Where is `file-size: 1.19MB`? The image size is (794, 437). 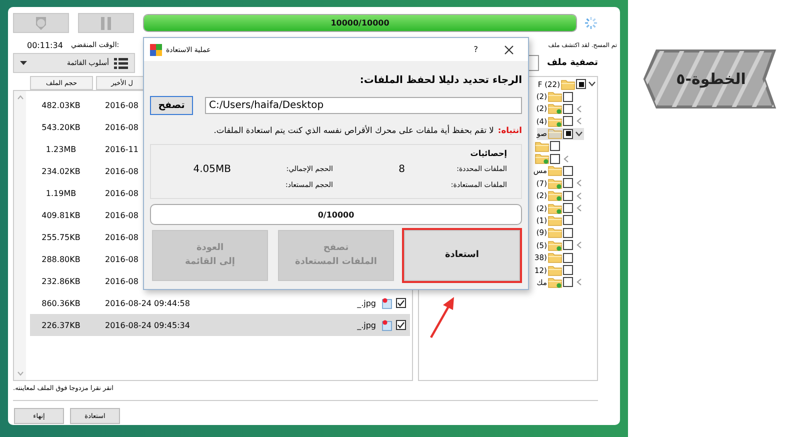
file-size: 1.19MB is located at coordinates (61, 193).